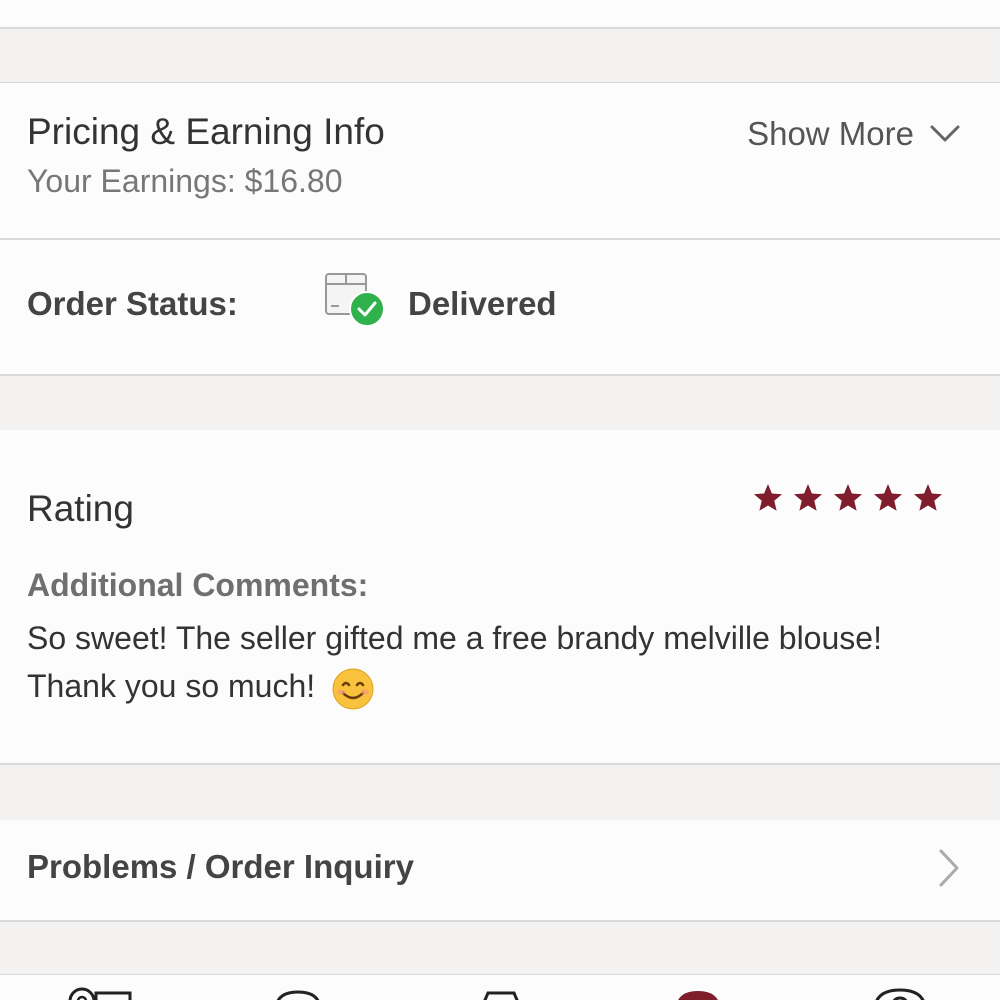  Describe the element at coordinates (80, 508) in the screenshot. I see `rating-title: Rating` at that location.